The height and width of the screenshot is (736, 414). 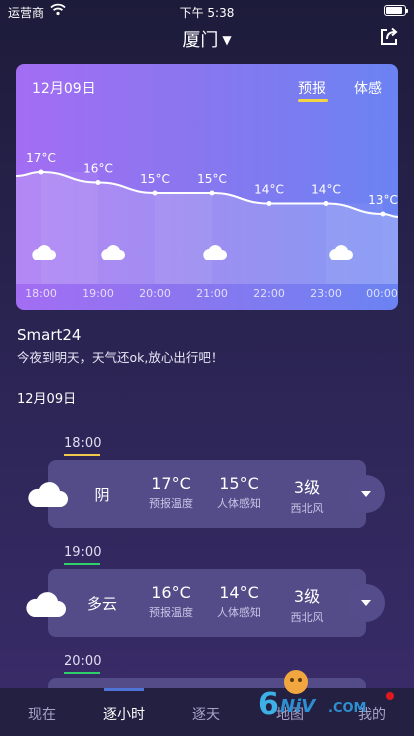 What do you see at coordinates (120, 346) in the screenshot?
I see `smart-summary: Smart24 今夜到明天，天气还ok,放心出行吧！` at bounding box center [120, 346].